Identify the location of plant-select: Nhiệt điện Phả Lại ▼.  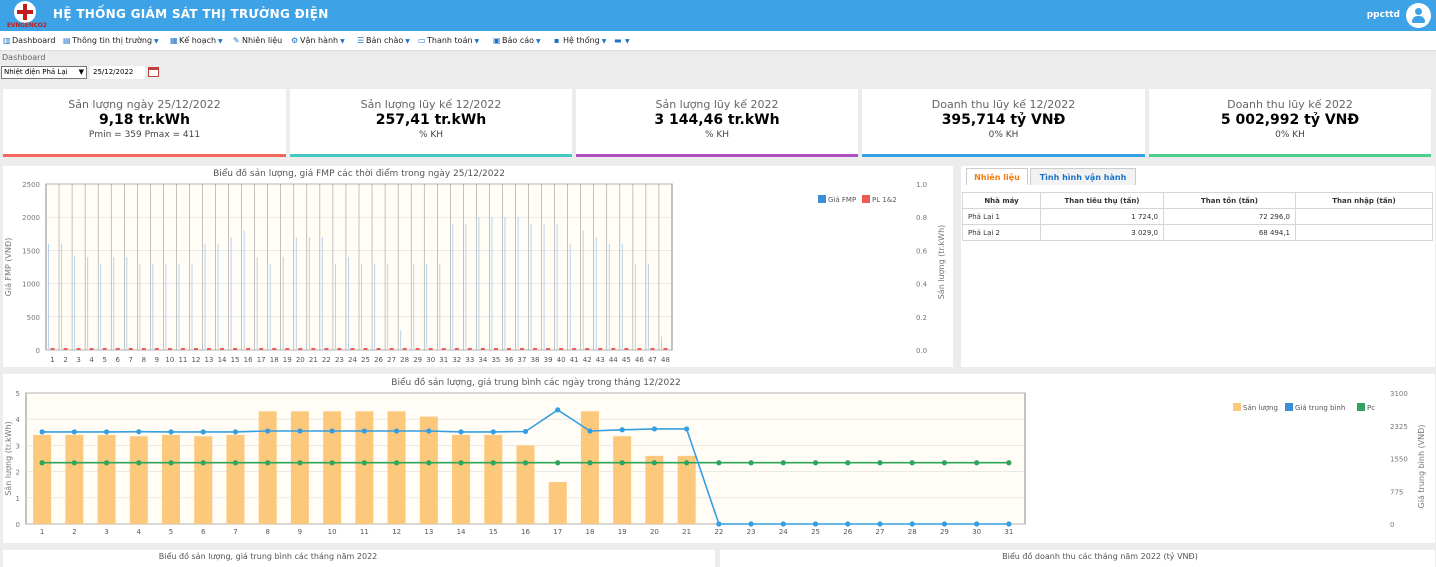
(44, 72).